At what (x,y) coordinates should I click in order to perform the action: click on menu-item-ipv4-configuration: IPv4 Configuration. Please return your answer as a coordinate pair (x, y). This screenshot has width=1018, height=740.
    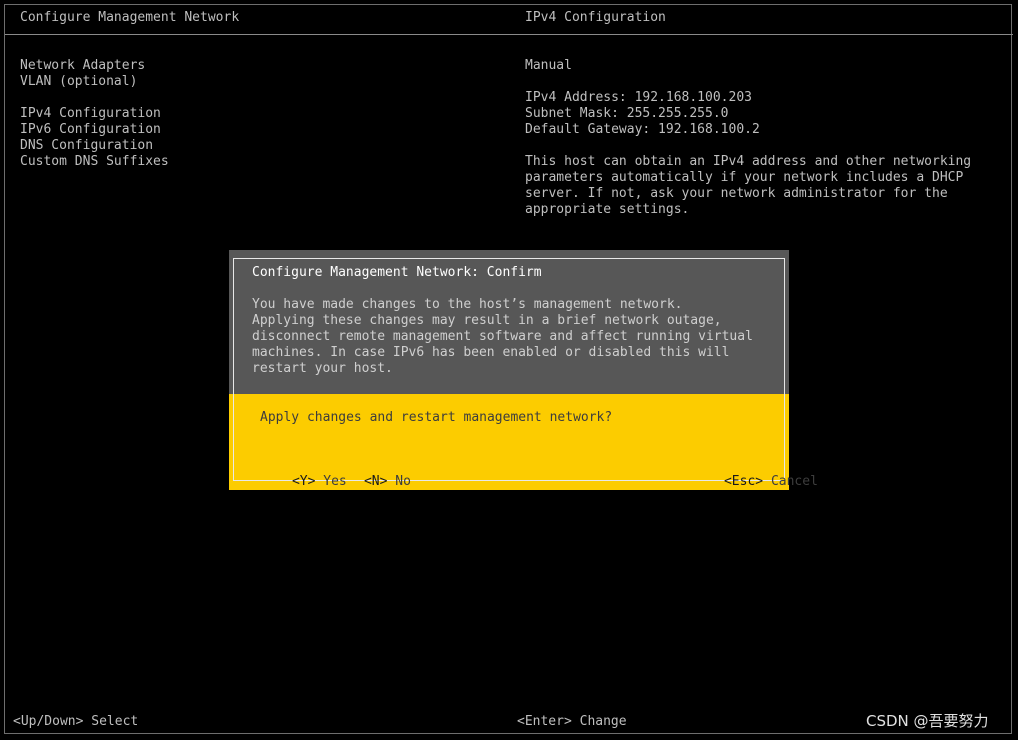
    Looking at the image, I should click on (90, 114).